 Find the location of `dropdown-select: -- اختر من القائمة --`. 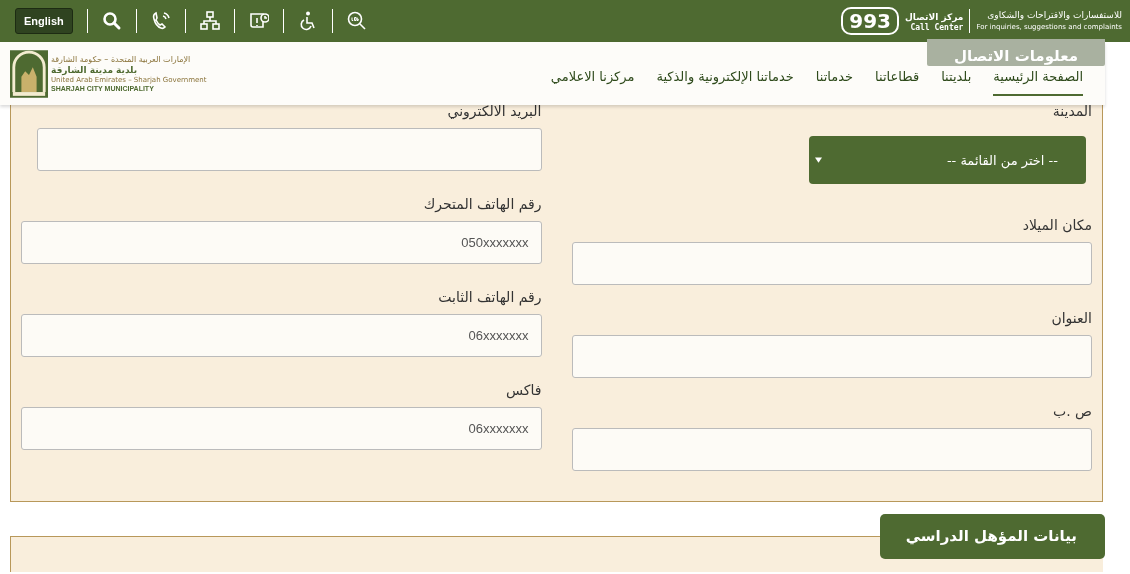

dropdown-select: -- اختر من القائمة -- is located at coordinates (947, 160).